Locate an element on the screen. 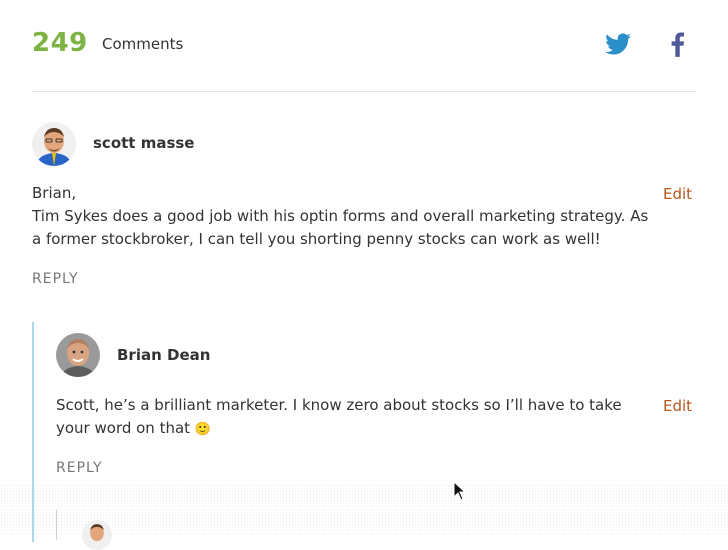 Image resolution: width=728 pixels, height=550 pixels. comment-author: scott masse is located at coordinates (144, 143).